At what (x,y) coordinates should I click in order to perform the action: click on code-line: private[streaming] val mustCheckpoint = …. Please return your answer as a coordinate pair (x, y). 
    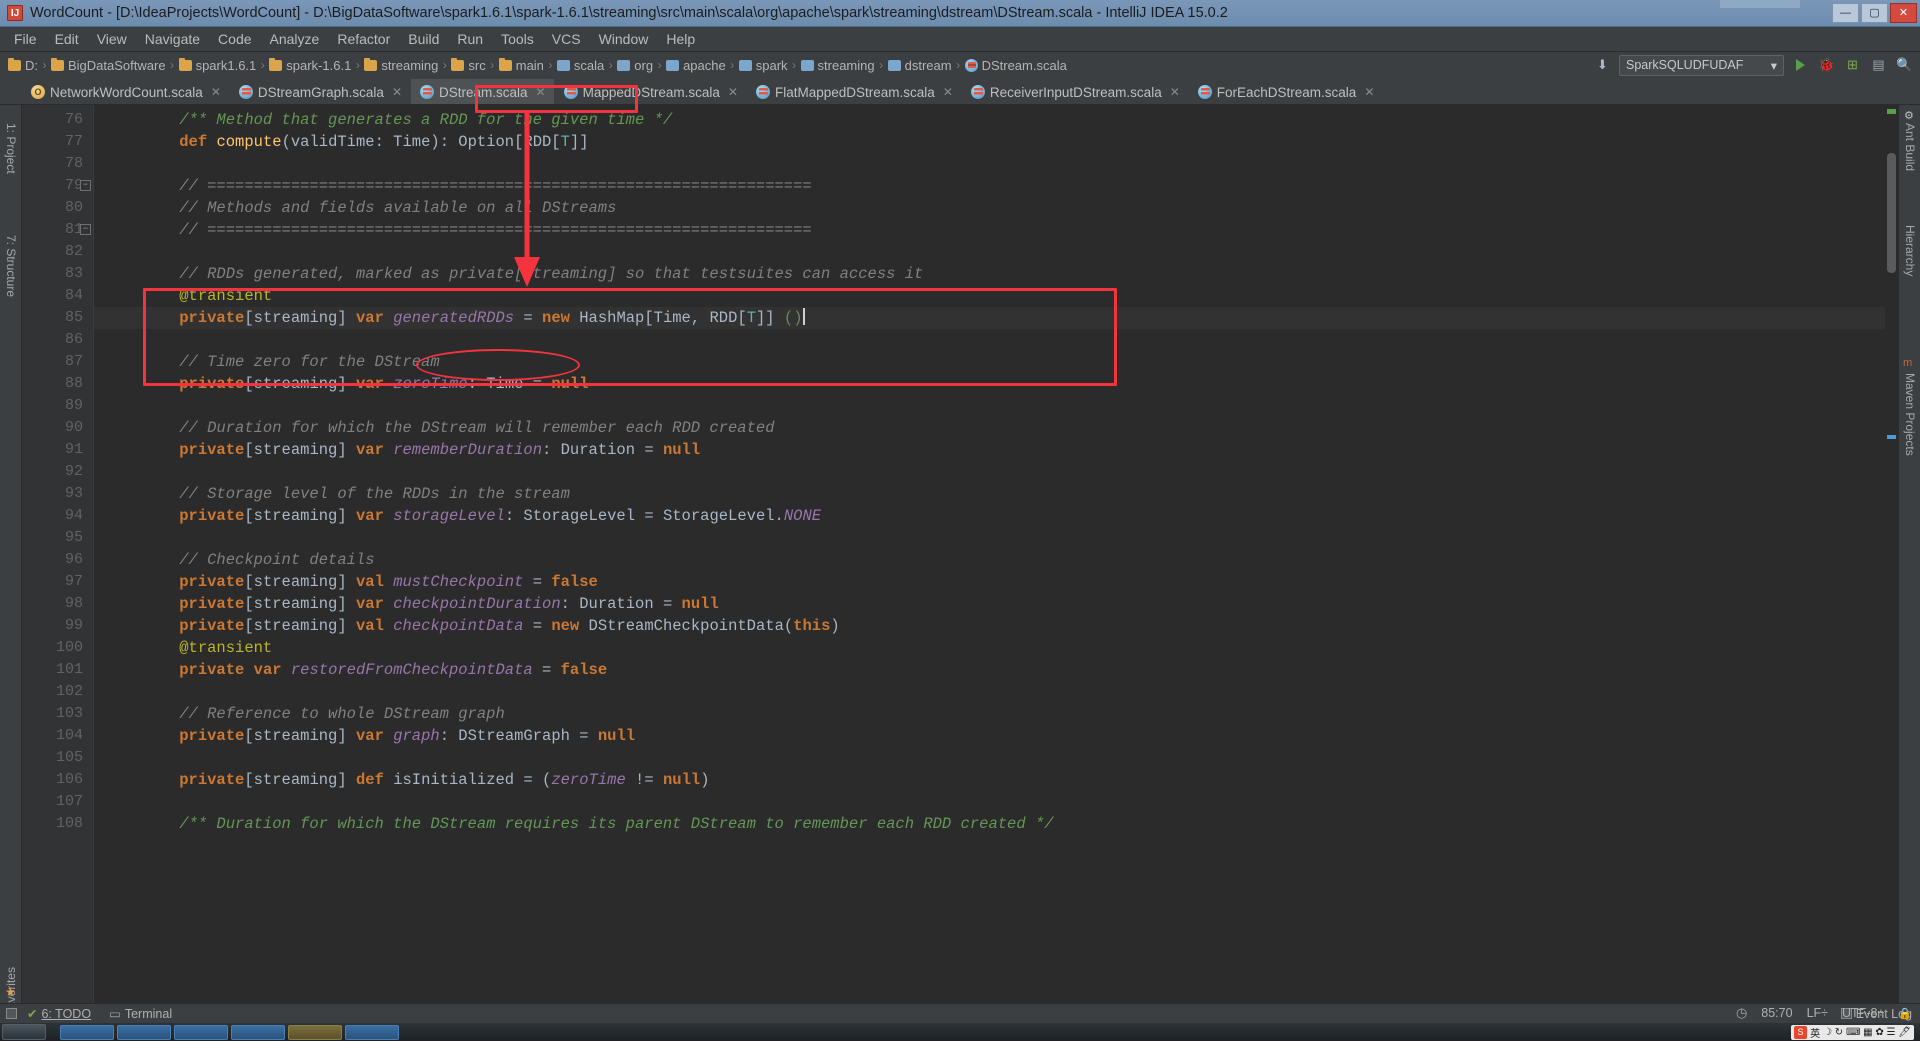
    Looking at the image, I should click on (996, 582).